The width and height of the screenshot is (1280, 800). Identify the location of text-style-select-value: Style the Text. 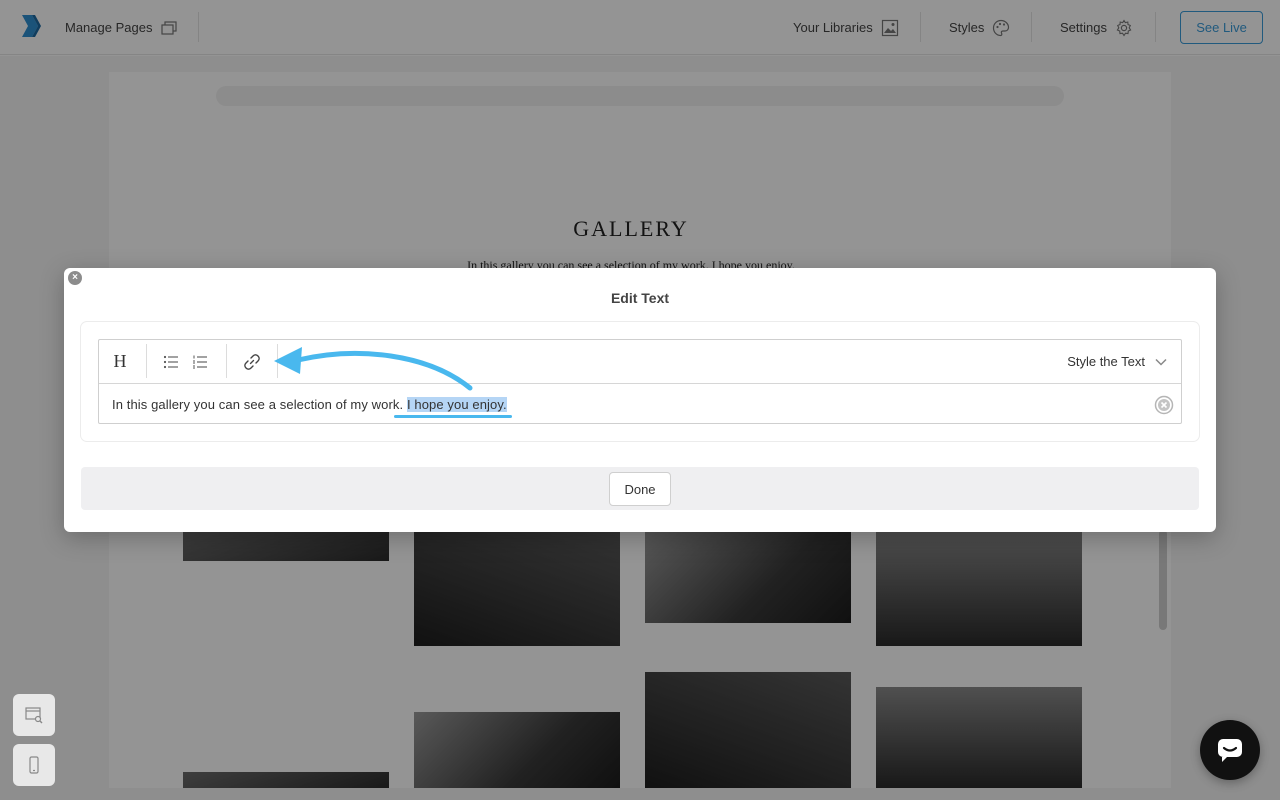
(1106, 361).